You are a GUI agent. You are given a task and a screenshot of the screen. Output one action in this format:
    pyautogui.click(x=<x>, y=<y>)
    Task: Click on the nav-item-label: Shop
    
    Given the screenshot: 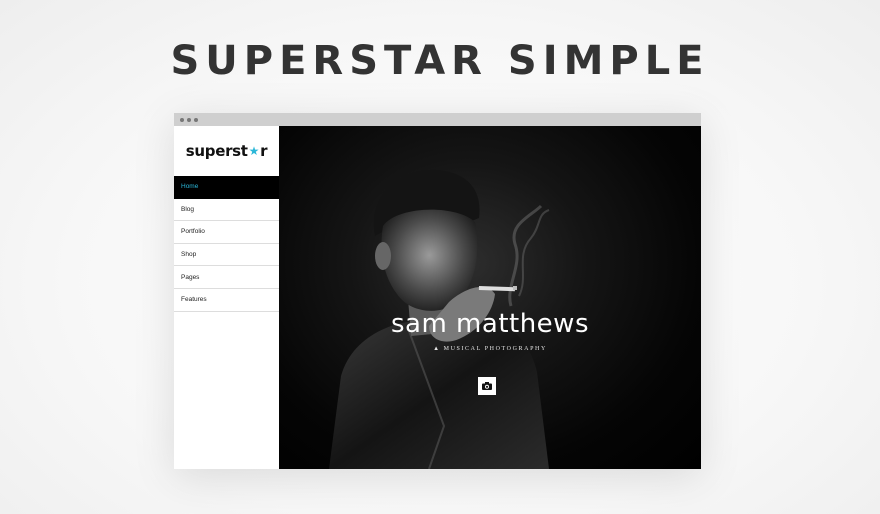 What is the action you would take?
    pyautogui.click(x=189, y=255)
    